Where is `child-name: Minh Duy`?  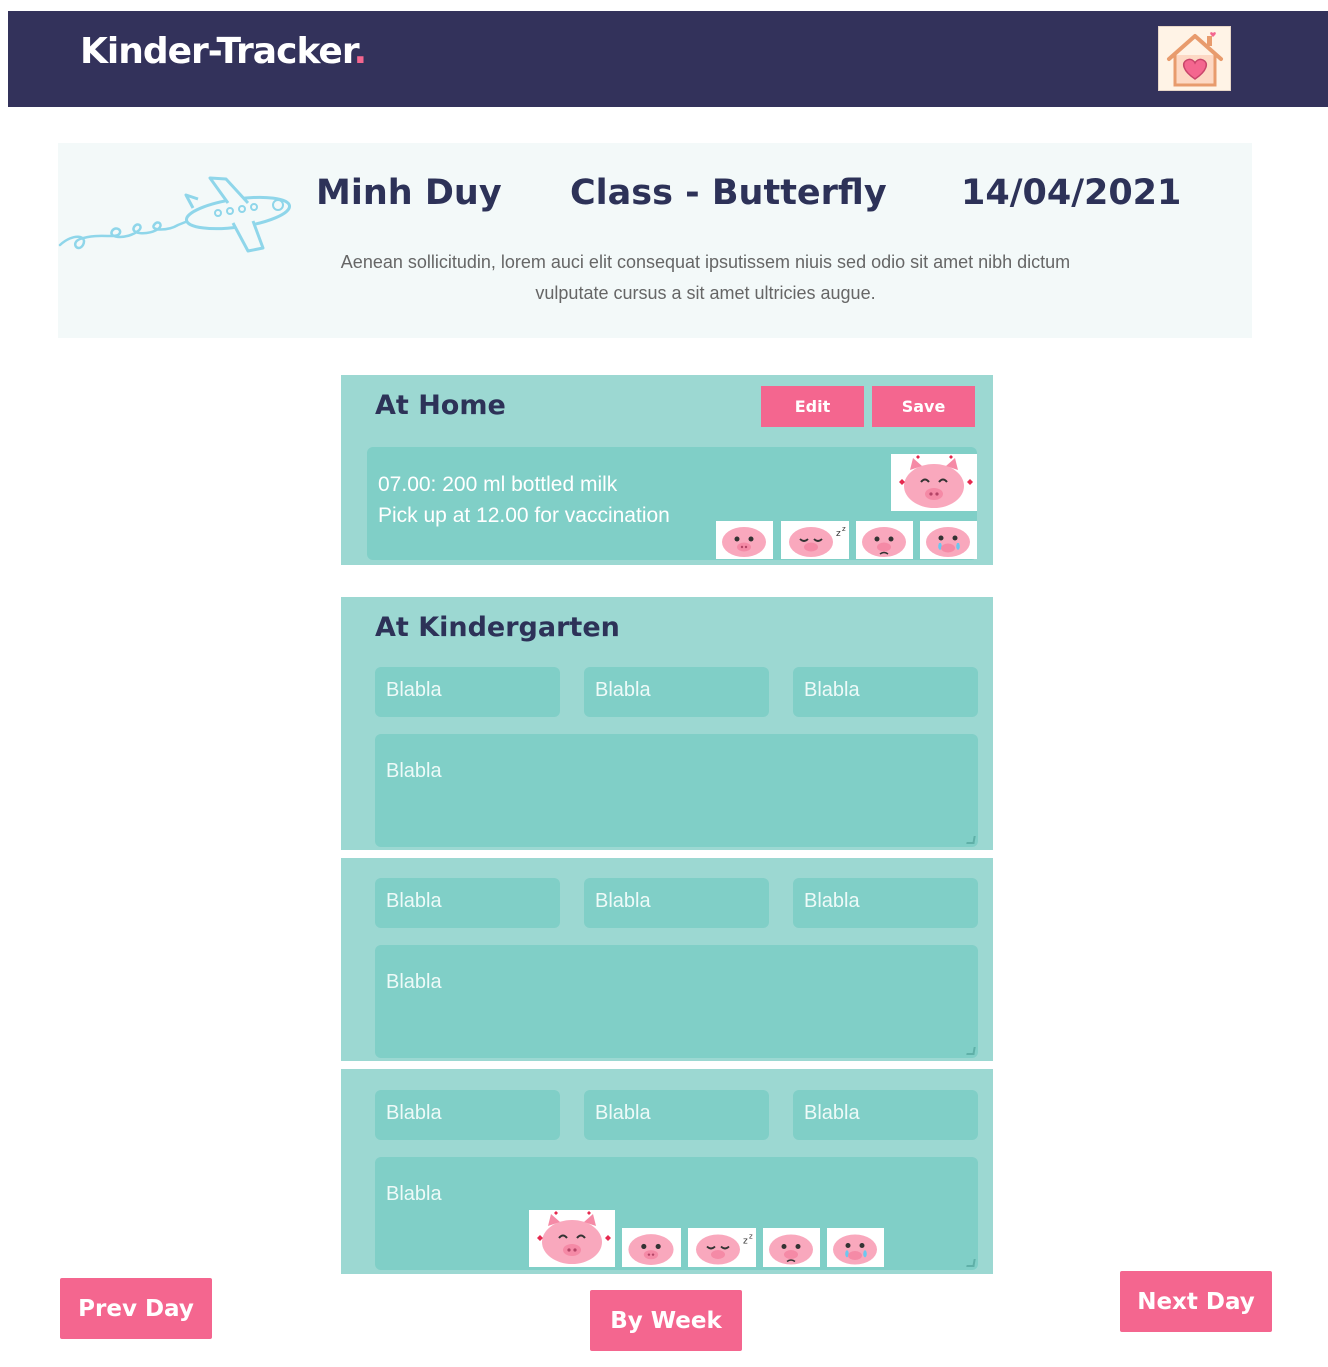
child-name: Minh Duy is located at coordinates (409, 193).